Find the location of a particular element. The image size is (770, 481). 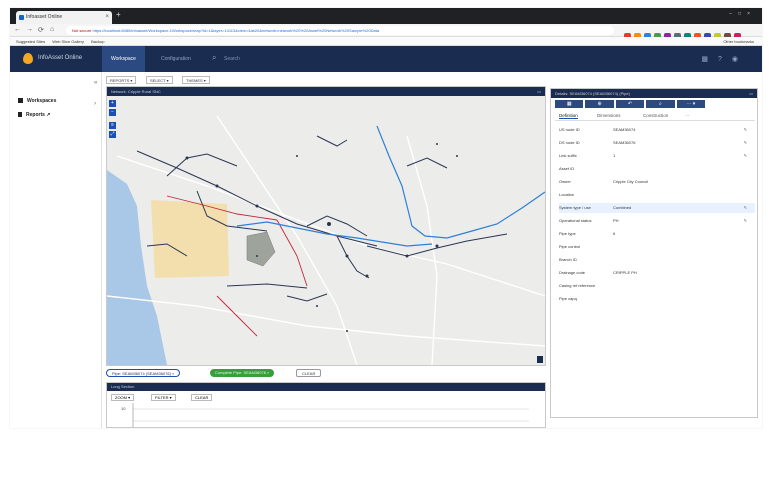

field-label: Drainage code is located at coordinates (572, 272).